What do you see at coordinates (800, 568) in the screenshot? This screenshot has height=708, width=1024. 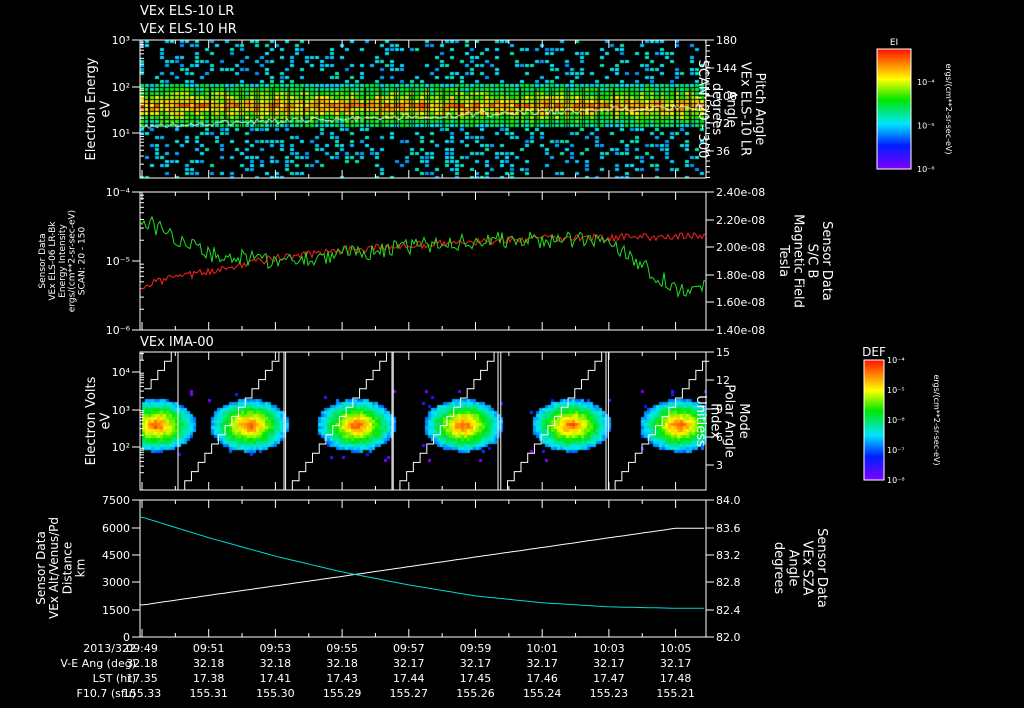 I see `panel4-right-ylabel: Sensor DataVEx SZAAngledegrees` at bounding box center [800, 568].